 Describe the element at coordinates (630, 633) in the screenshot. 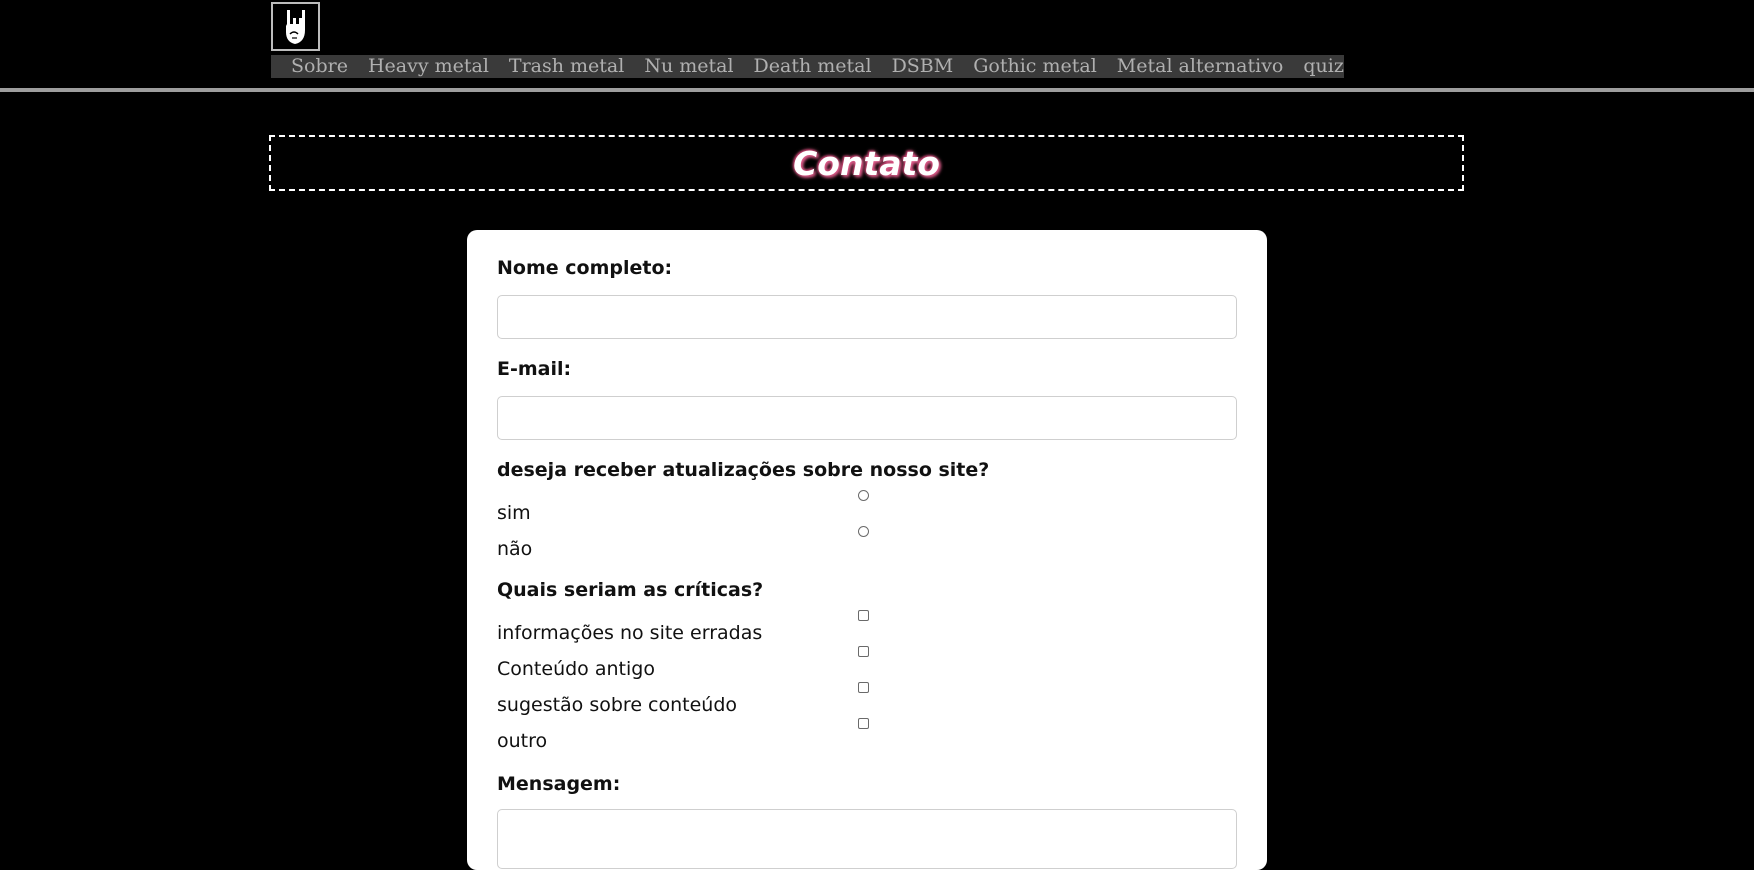

I see `checkbox-info-erradas-label: informações no site erradas` at that location.